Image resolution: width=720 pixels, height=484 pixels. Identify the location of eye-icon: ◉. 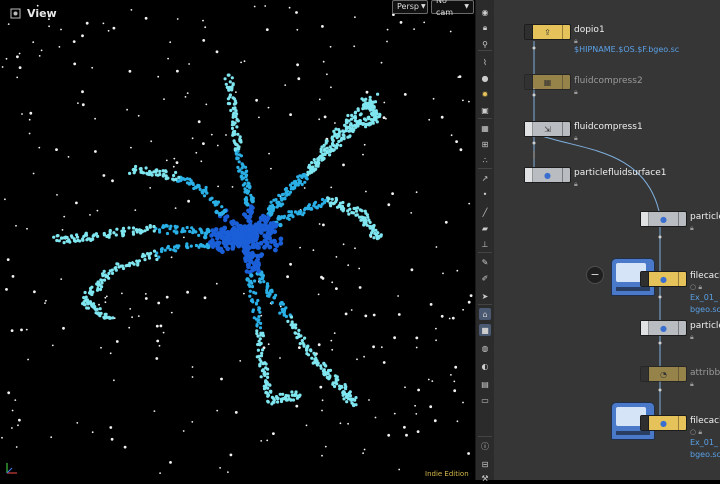
(485, 12).